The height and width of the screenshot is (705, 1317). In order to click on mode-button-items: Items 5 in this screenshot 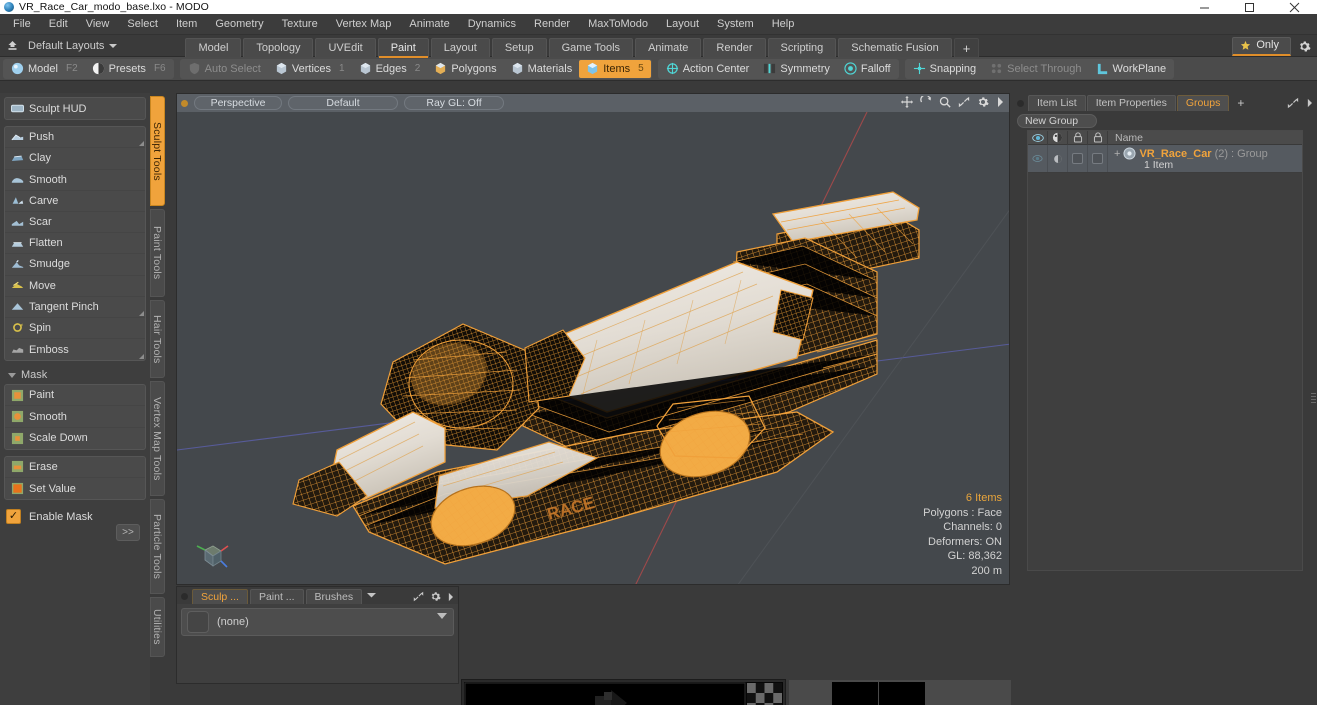, I will do `click(615, 68)`.